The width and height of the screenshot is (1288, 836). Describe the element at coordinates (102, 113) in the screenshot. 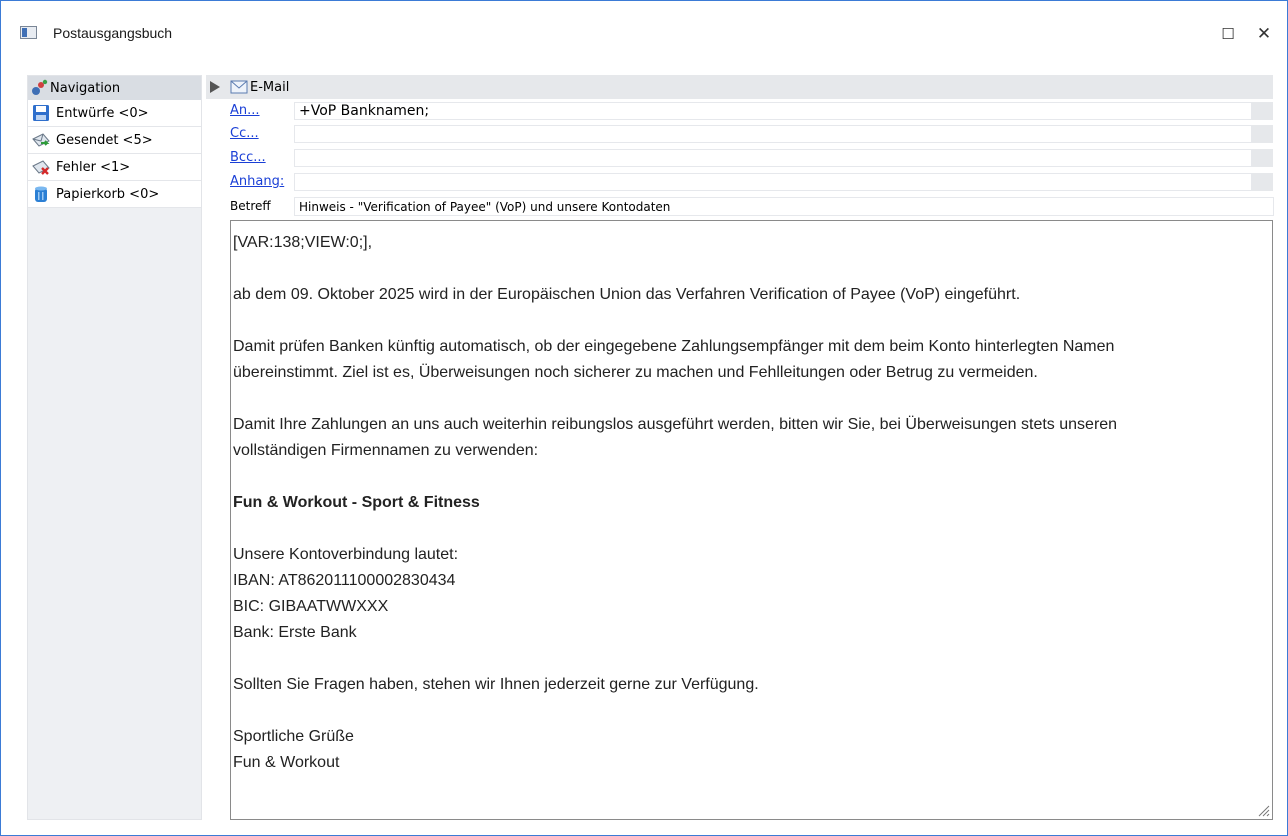

I see `nav-item-label: Entwürfe <0>` at that location.